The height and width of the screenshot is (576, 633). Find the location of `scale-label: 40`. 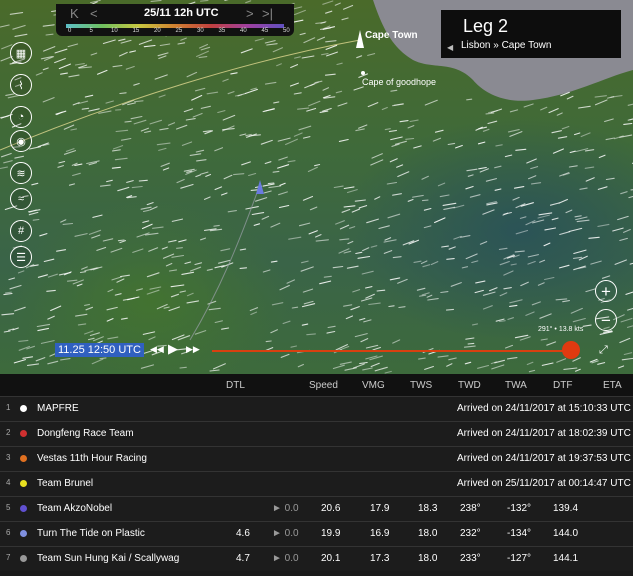

scale-label: 40 is located at coordinates (243, 31).